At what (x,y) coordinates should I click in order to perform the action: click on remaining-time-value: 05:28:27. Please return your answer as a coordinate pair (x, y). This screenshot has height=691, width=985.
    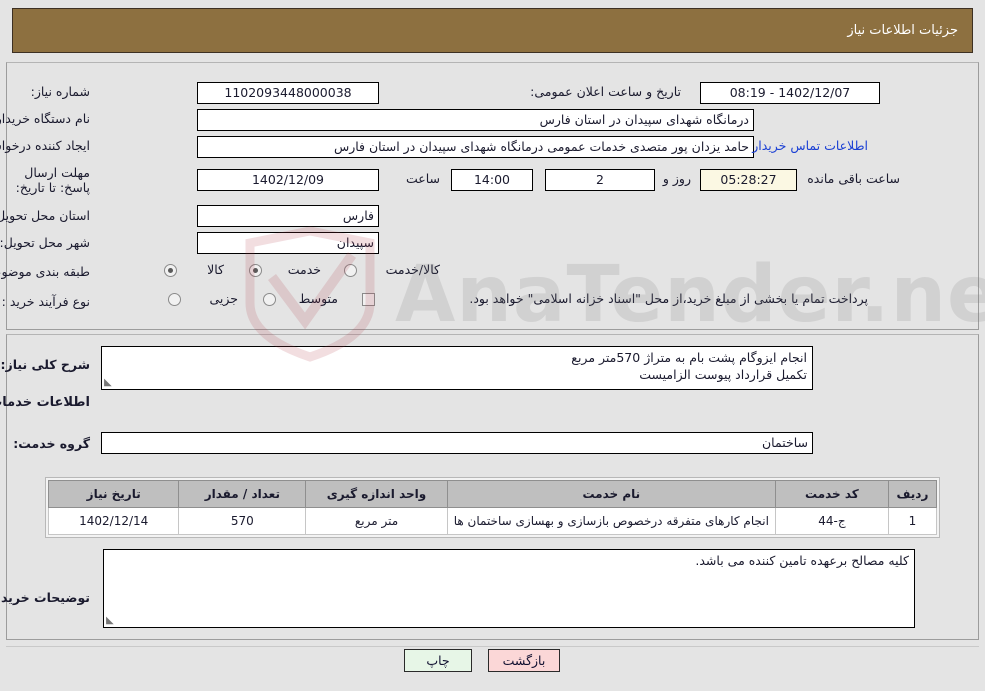
    Looking at the image, I should click on (748, 180).